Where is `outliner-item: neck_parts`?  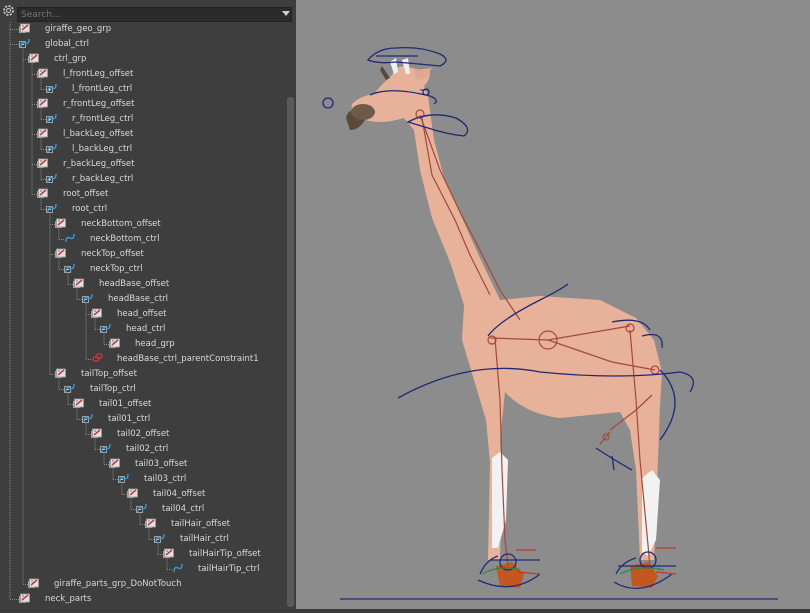 outliner-item: neck_parts is located at coordinates (55, 599).